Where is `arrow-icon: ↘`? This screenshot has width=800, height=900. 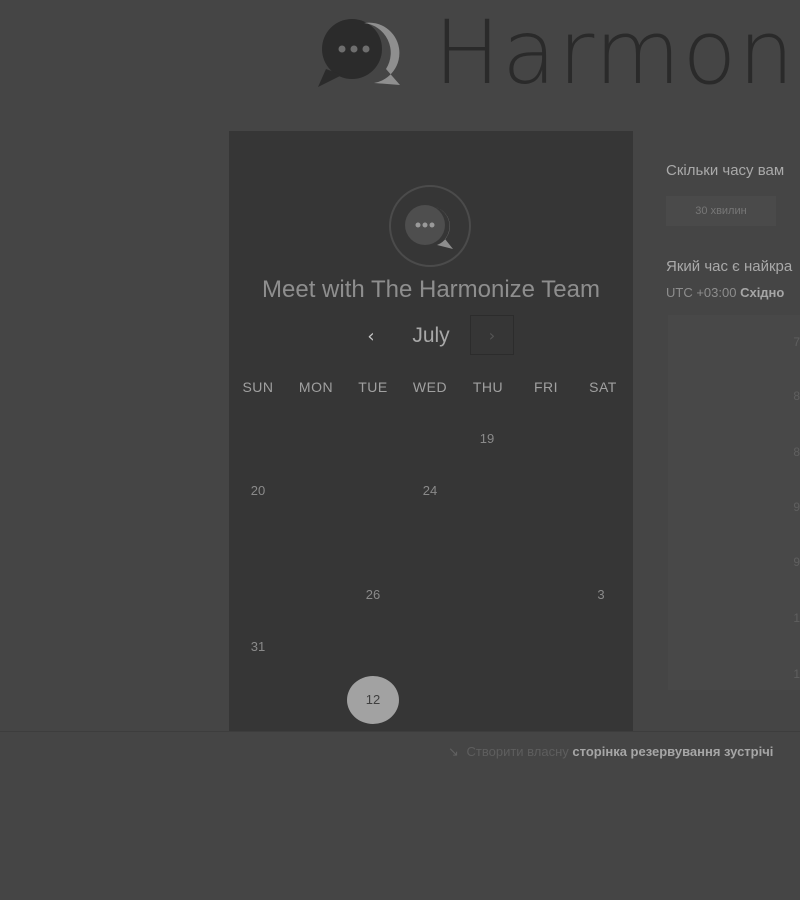 arrow-icon: ↘ is located at coordinates (453, 751).